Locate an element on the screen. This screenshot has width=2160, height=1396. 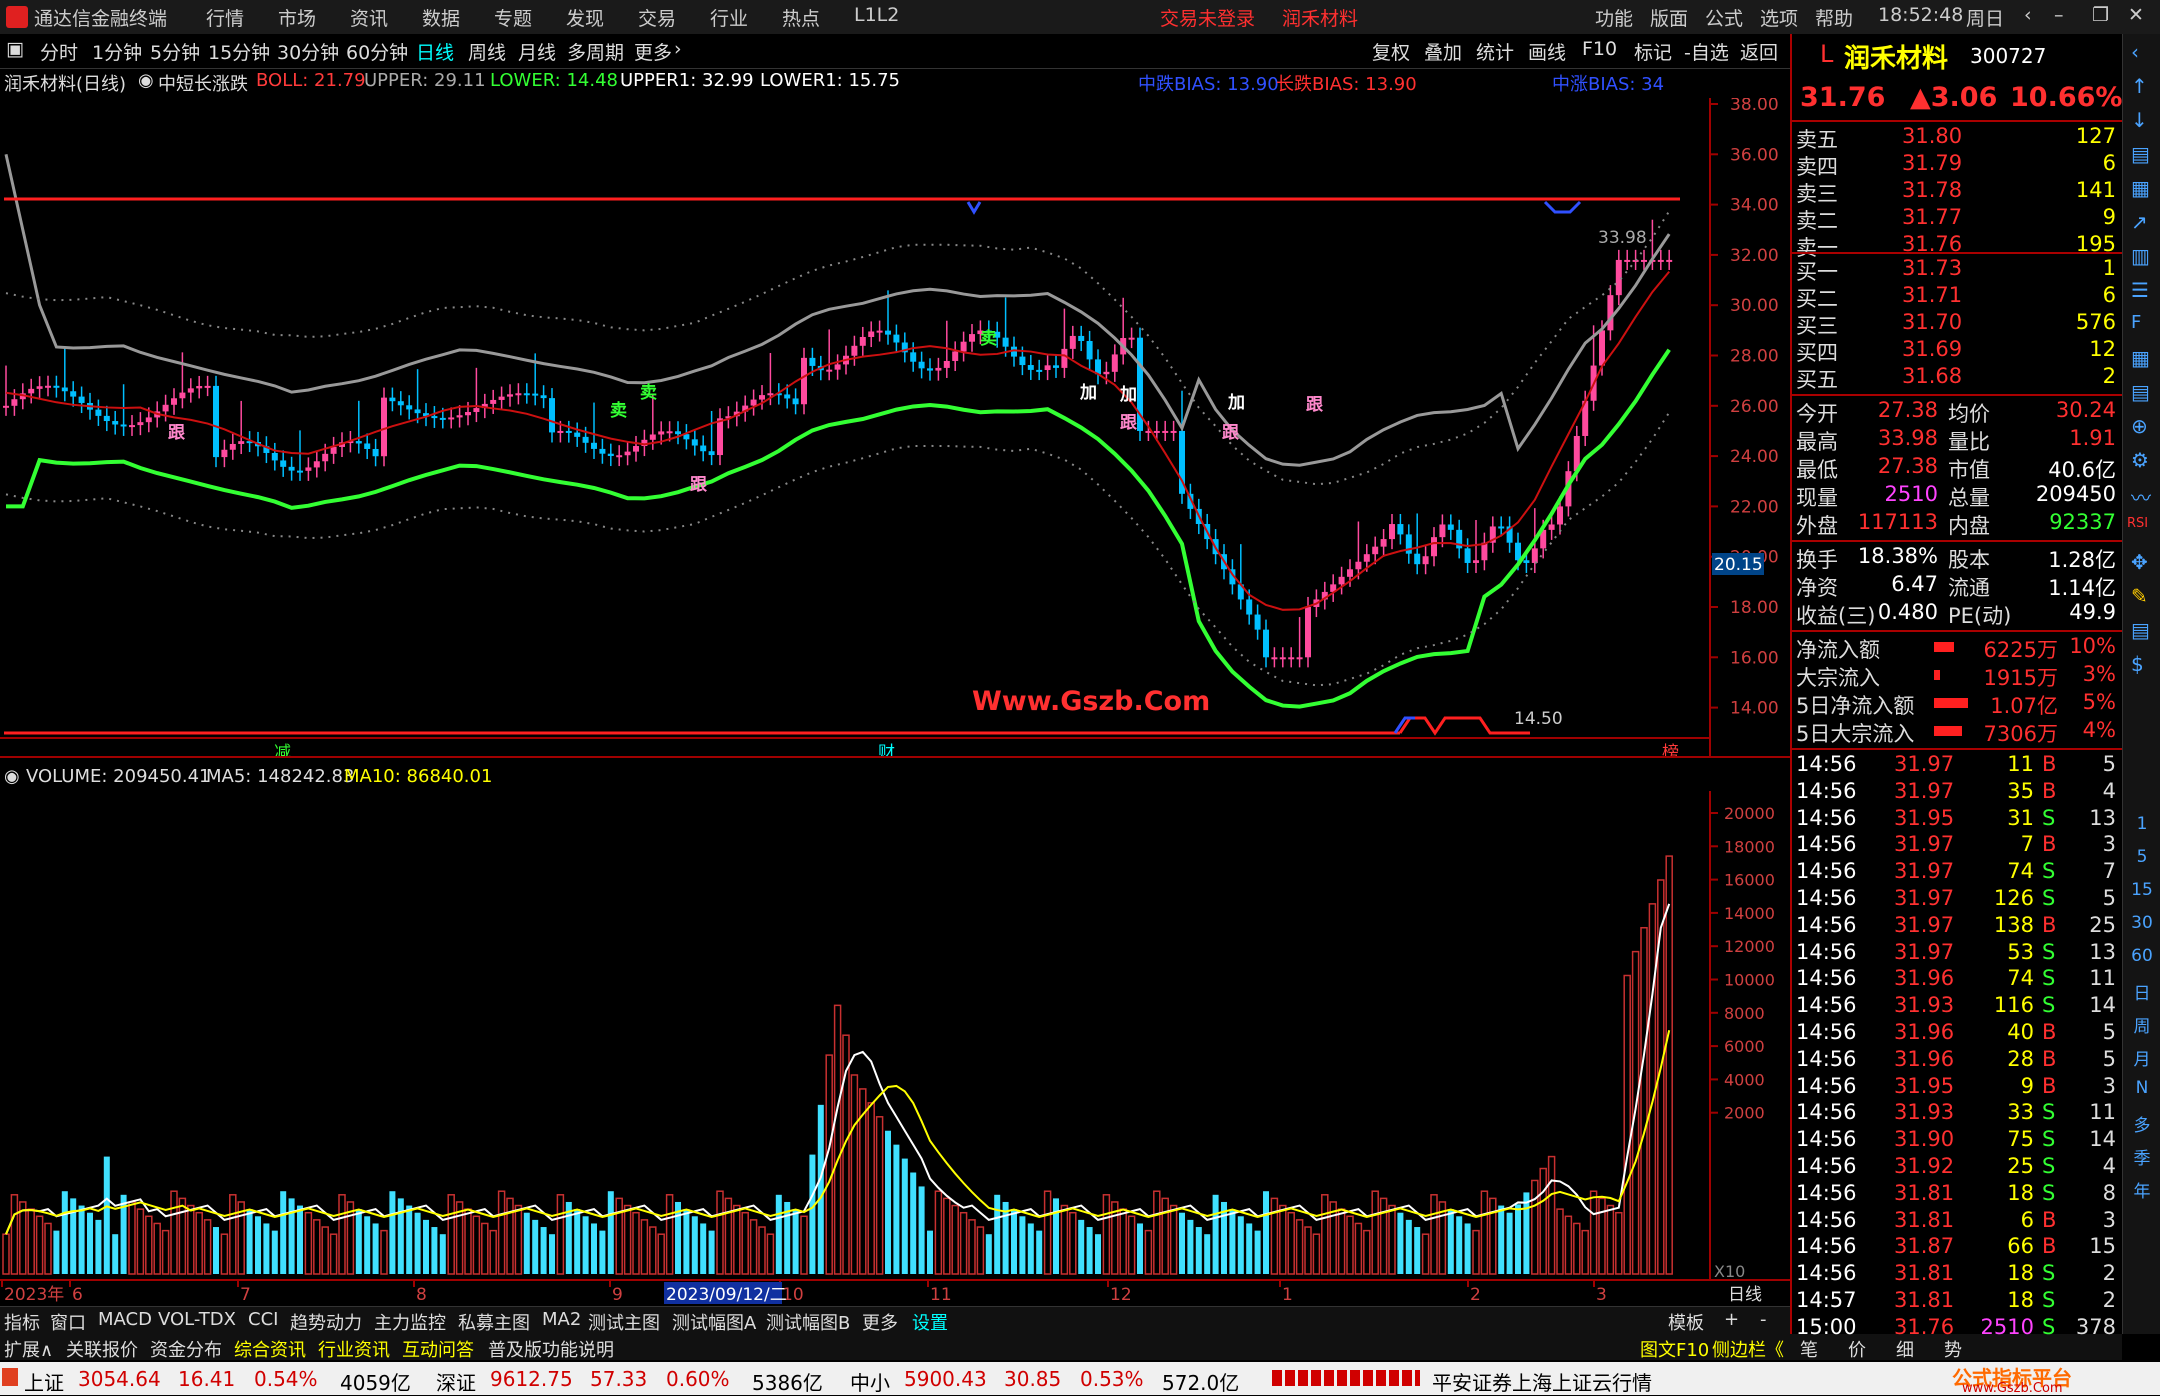
tab-fund-distribution: 资金分布 is located at coordinates (186, 1349).